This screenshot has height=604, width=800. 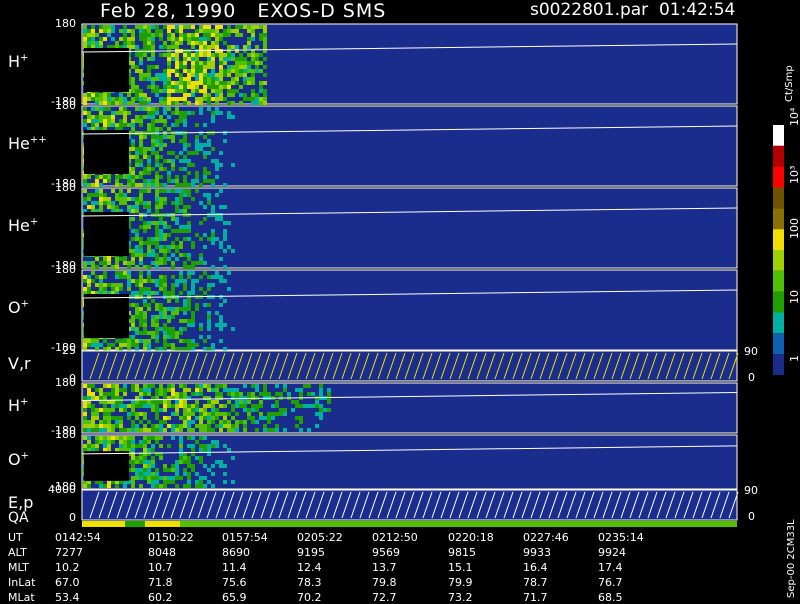 What do you see at coordinates (24, 456) in the screenshot?
I see `panel-label-sup: +` at bounding box center [24, 456].